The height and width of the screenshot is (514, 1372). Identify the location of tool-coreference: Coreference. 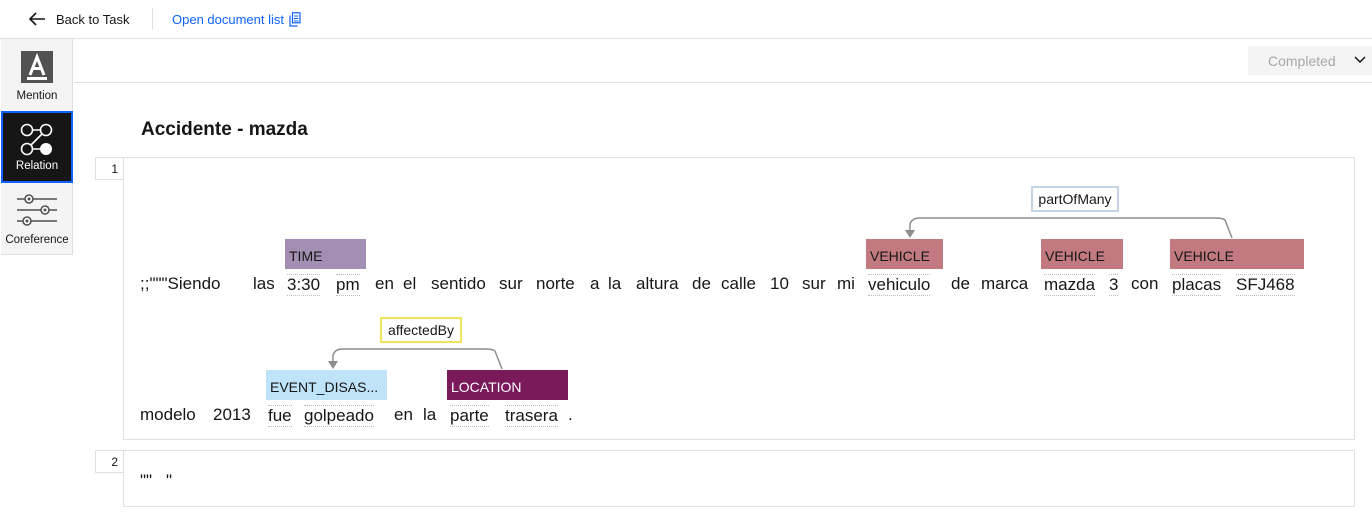
(37, 219).